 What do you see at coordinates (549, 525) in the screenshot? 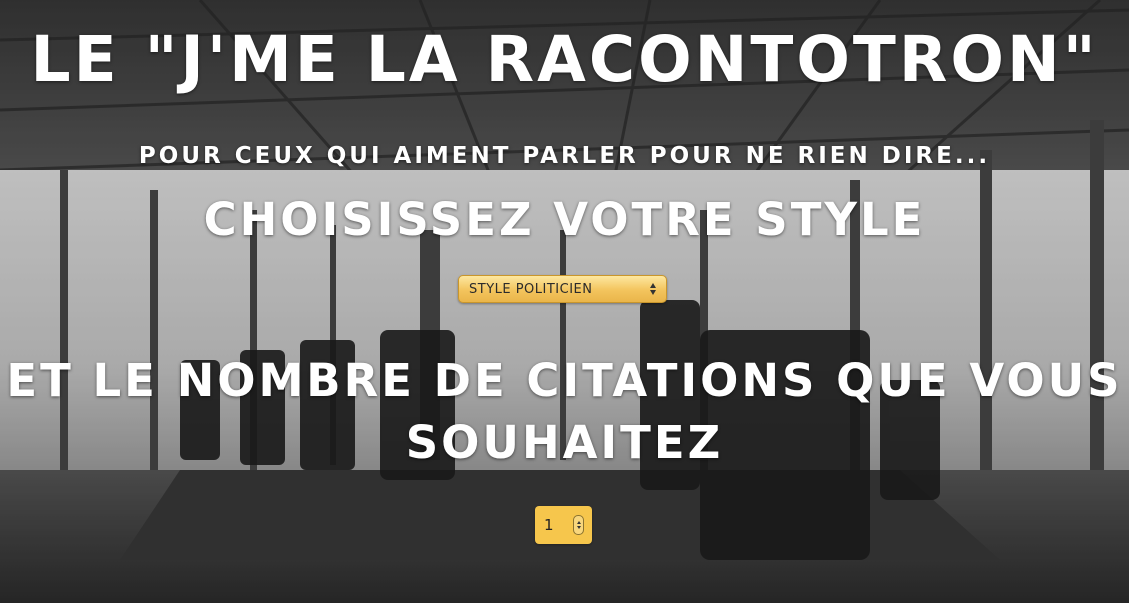
I see `quote-count-value: 1` at bounding box center [549, 525].